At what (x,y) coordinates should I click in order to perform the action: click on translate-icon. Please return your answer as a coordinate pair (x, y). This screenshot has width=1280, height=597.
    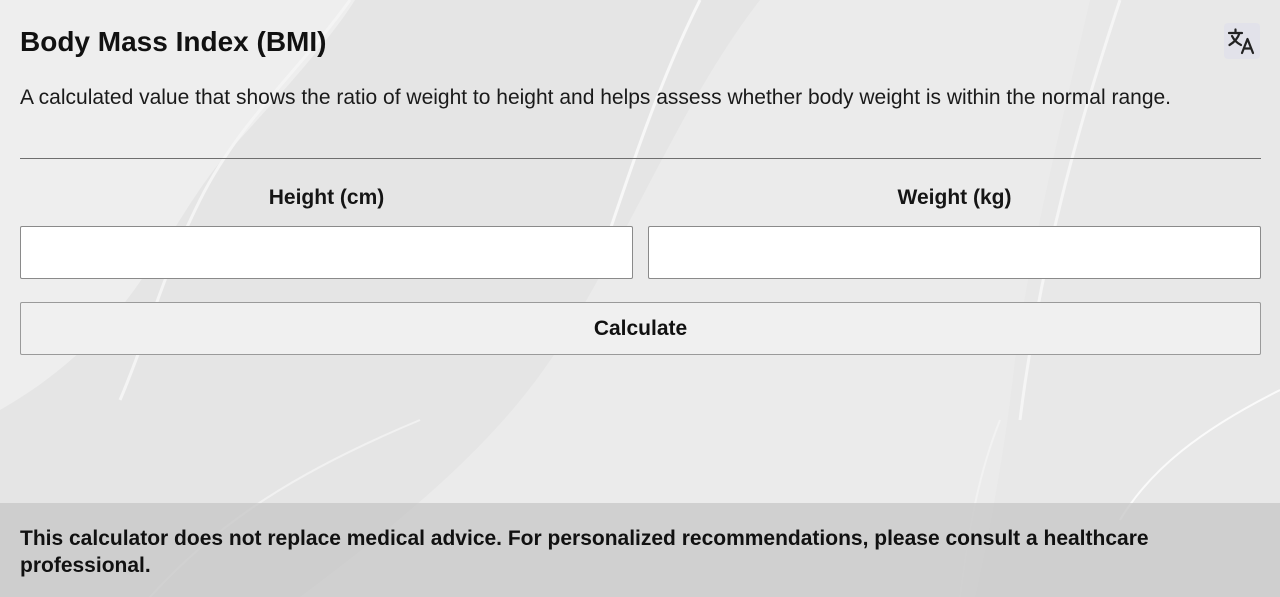
    Looking at the image, I should click on (1241, 41).